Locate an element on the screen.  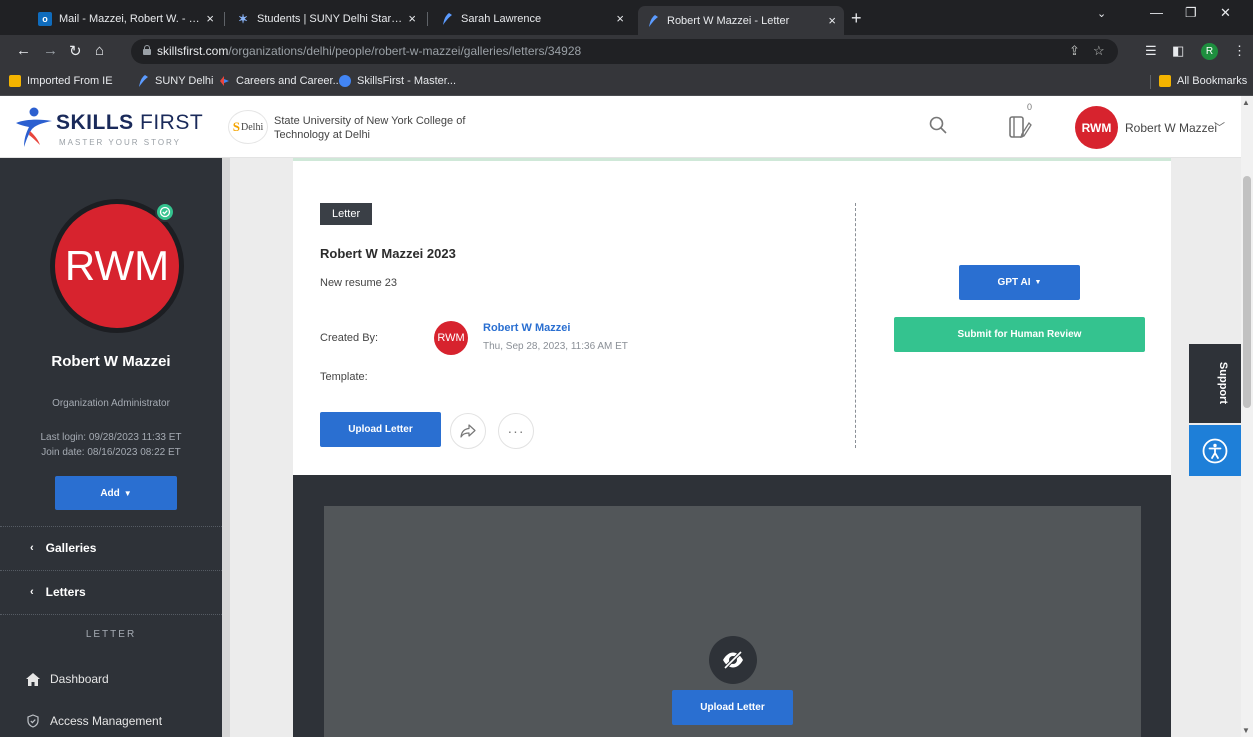
support-label: Support is located at coordinates (1223, 383).